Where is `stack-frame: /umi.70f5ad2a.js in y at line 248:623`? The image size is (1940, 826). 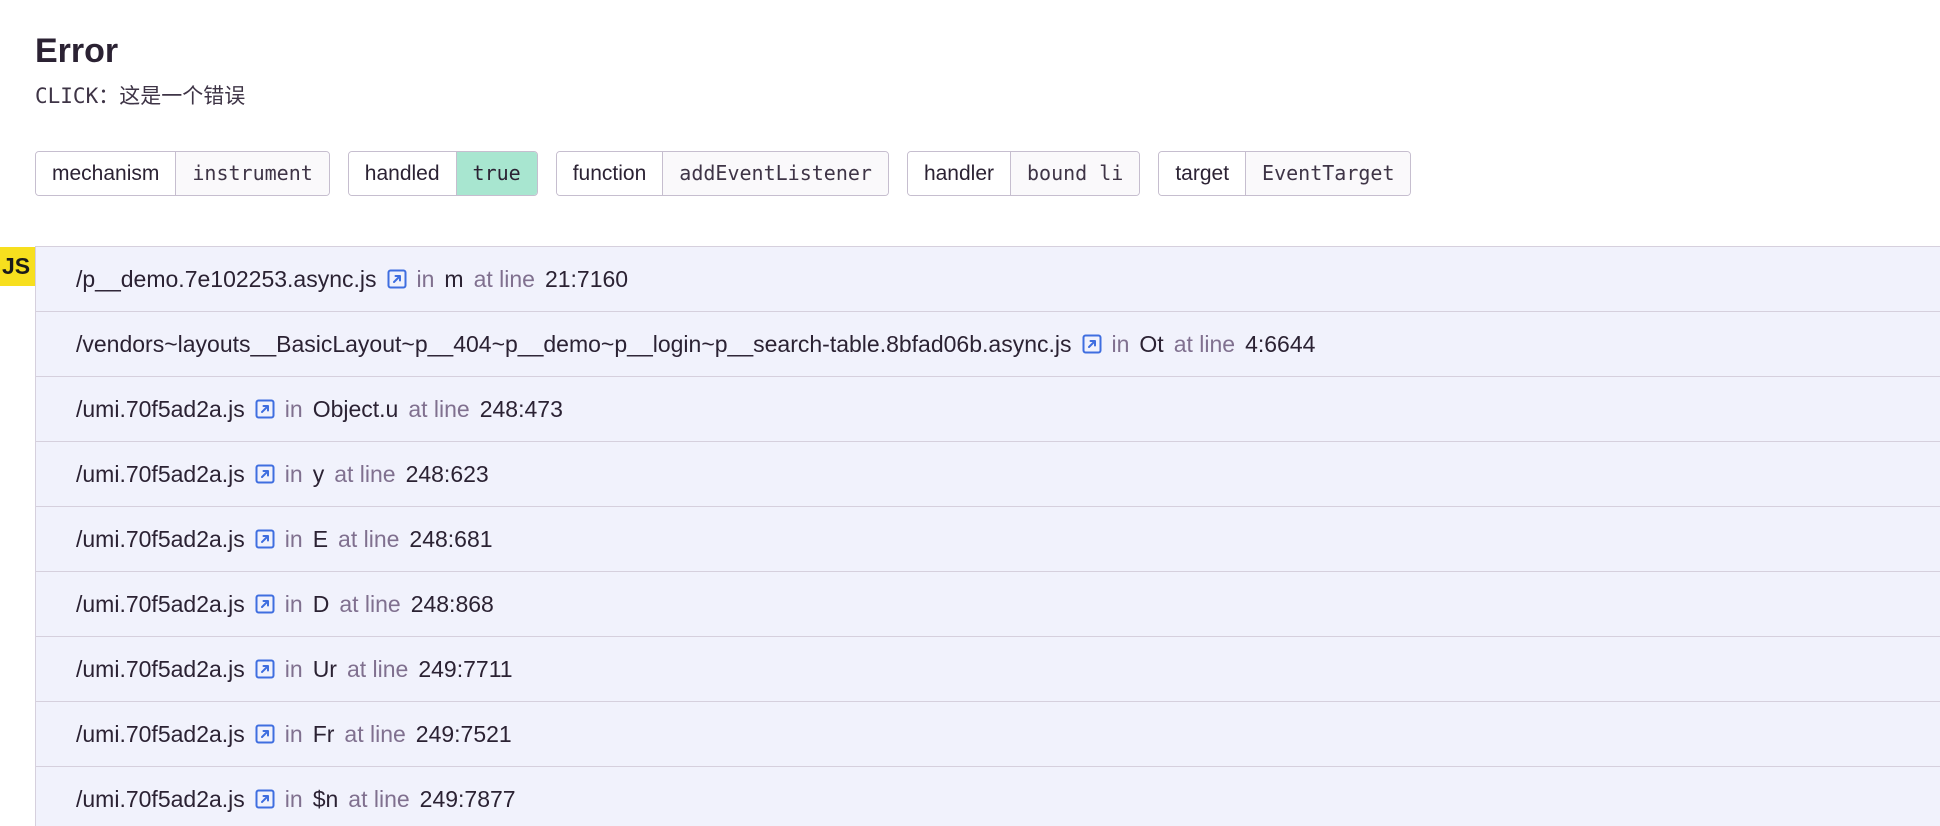 stack-frame: /umi.70f5ad2a.js in y at line 248:623 is located at coordinates (988, 474).